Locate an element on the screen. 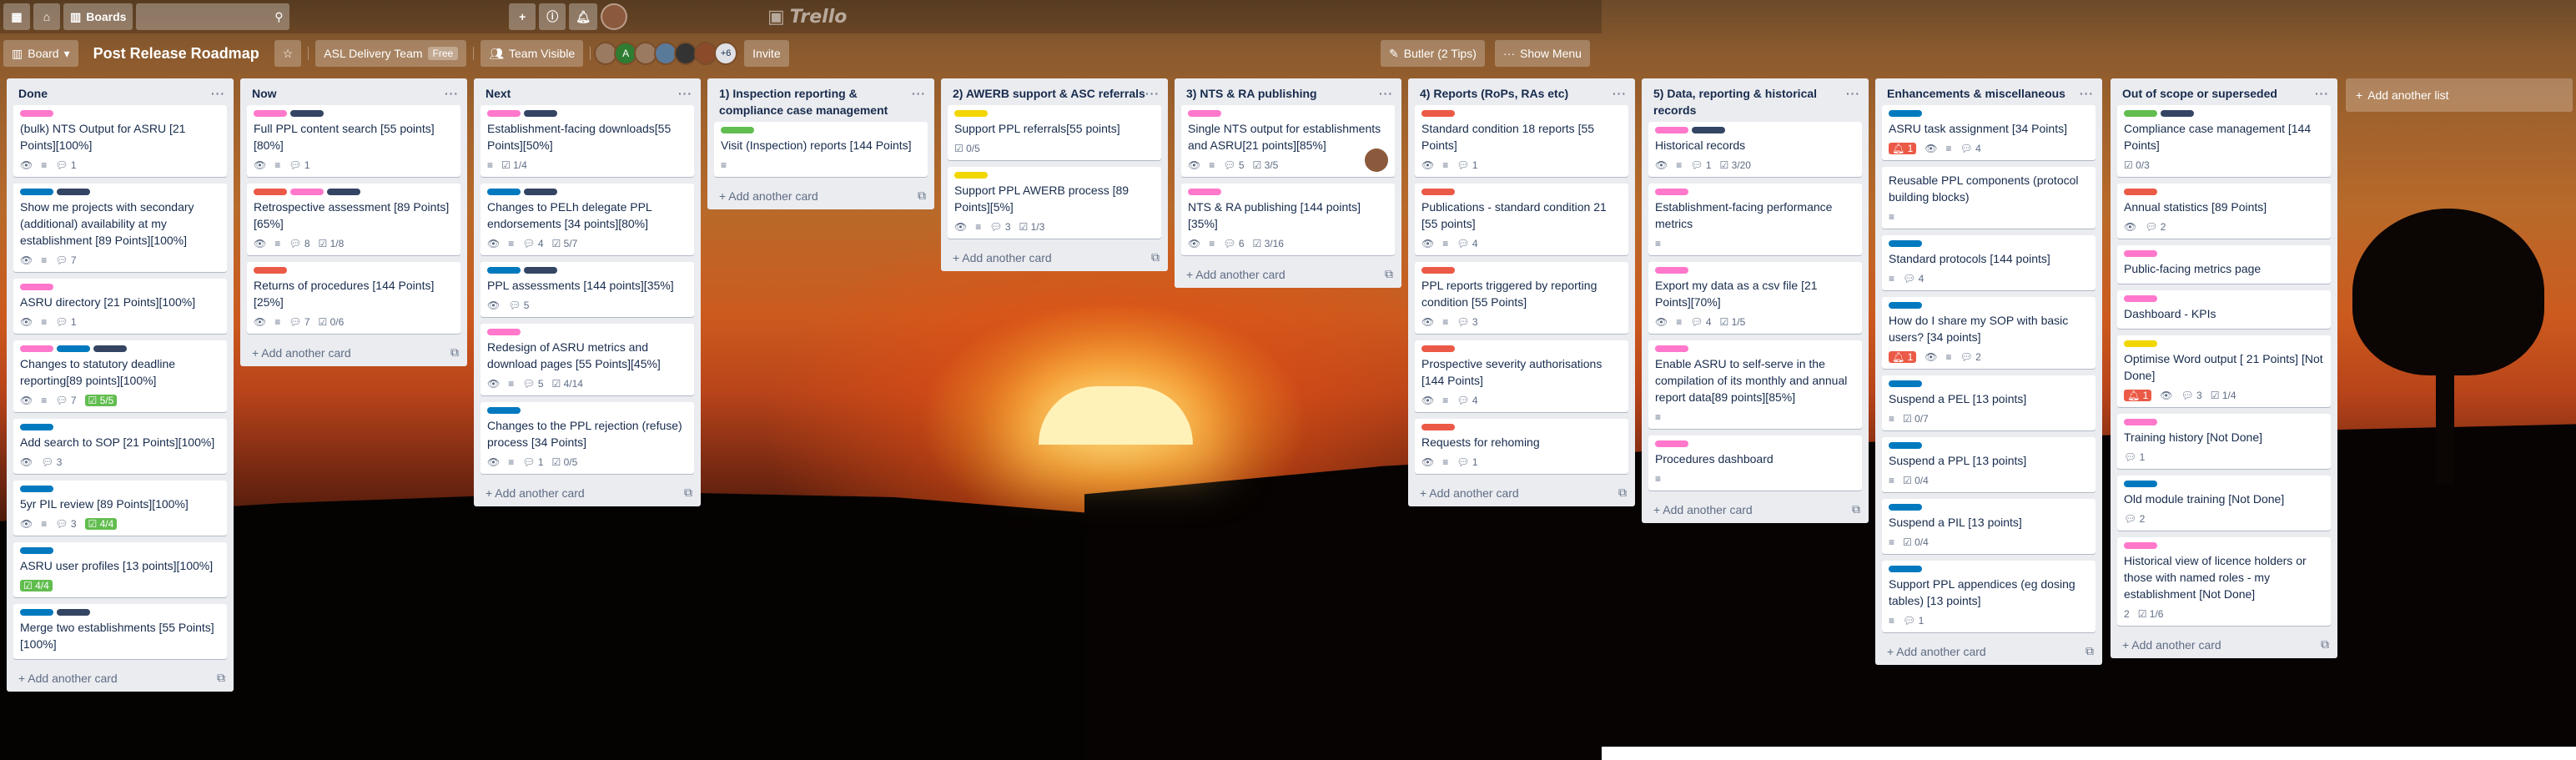 This screenshot has width=2576, height=760. card: Support PPL referrals[55 points] ☑ 0/5 is located at coordinates (1054, 132).